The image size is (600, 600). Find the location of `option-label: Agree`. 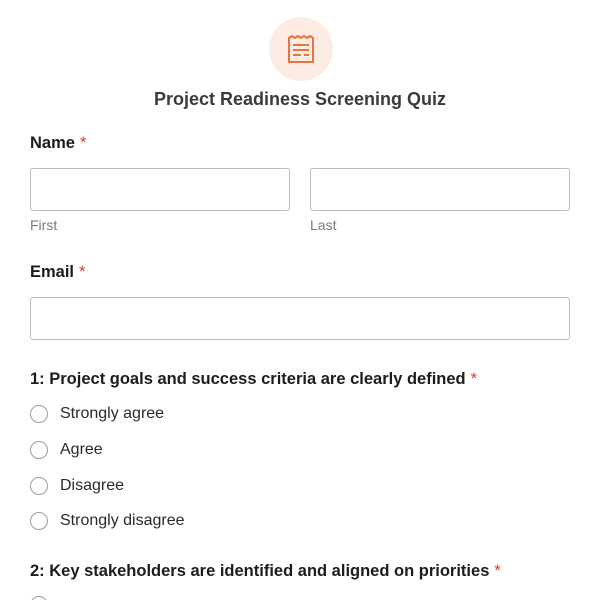

option-label: Agree is located at coordinates (81, 449).